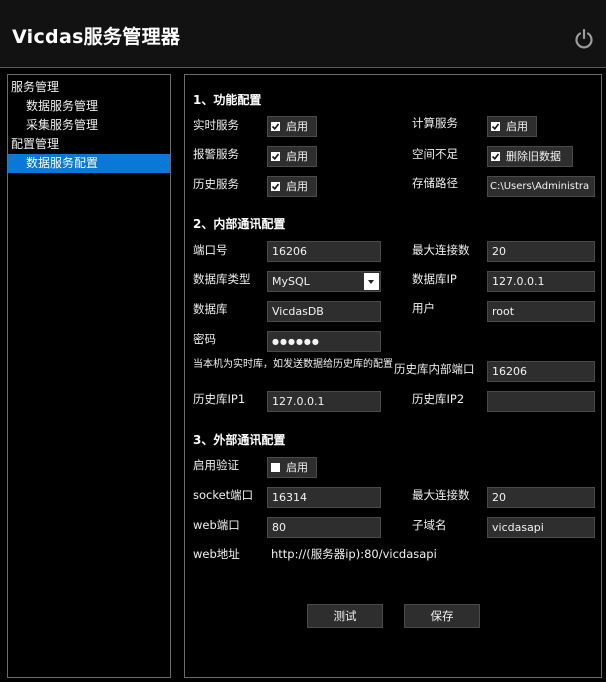 The width and height of the screenshot is (606, 682). Describe the element at coordinates (216, 125) in the screenshot. I see `realtime-service-label: 实时服务` at that location.